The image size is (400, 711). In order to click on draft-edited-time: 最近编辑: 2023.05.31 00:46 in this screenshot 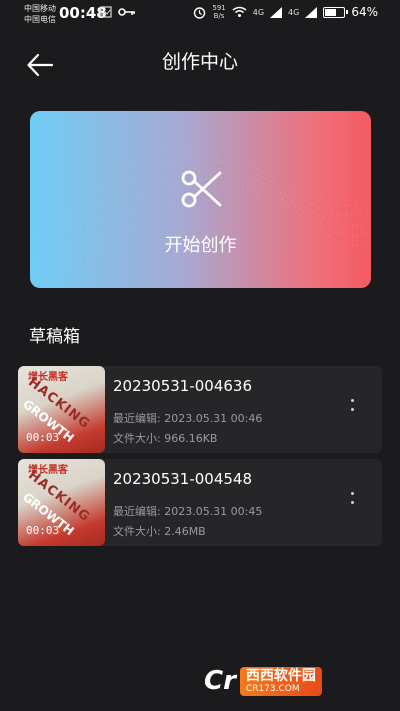, I will do `click(188, 418)`.